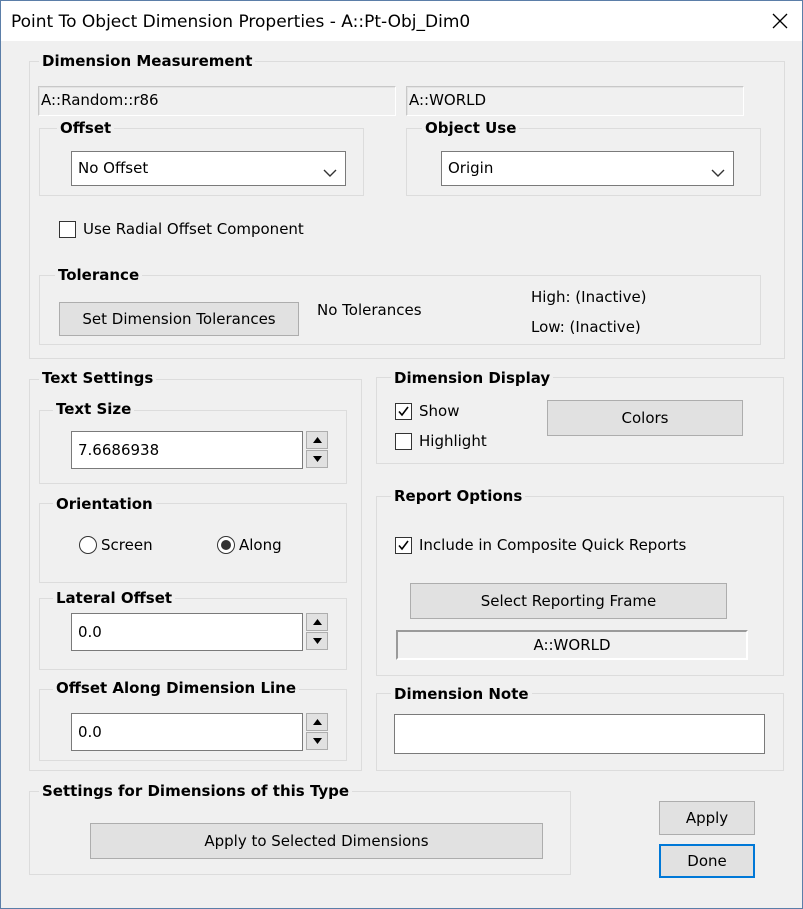 The image size is (803, 909). I want to click on apply-button: Apply, so click(707, 818).